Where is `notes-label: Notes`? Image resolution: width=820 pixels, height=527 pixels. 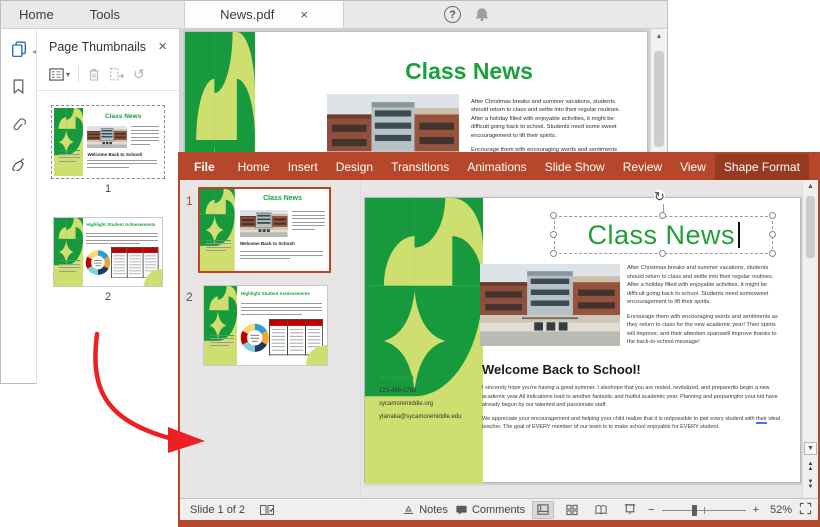 notes-label: Notes is located at coordinates (433, 509).